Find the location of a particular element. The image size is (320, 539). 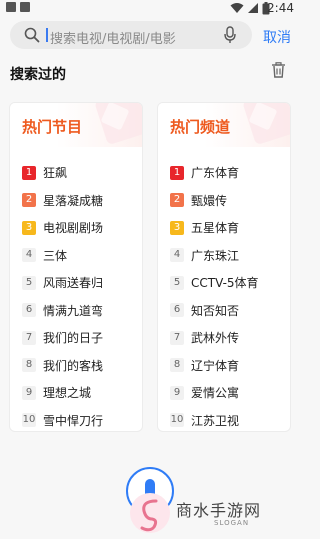

watermark: 商水手游网 SLOGAN is located at coordinates (203, 513).